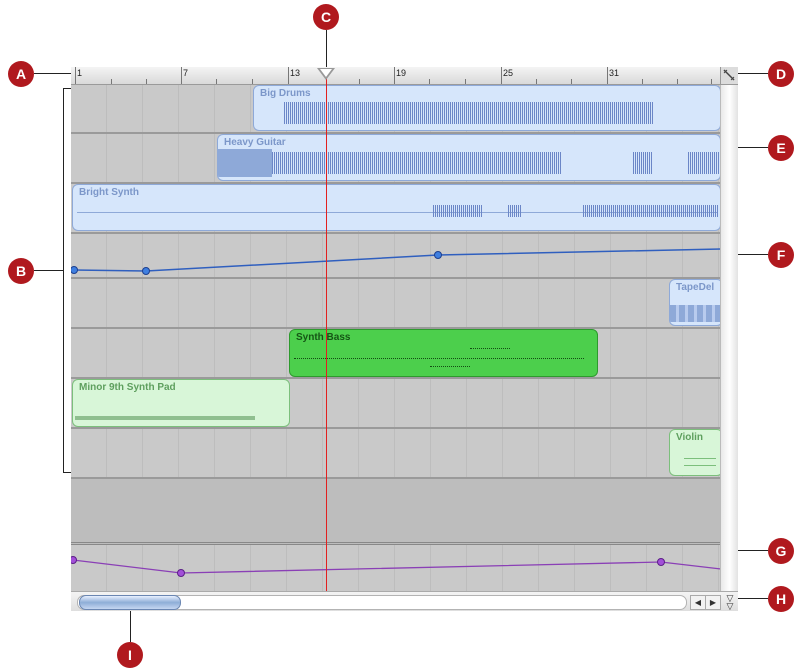 This screenshot has height=670, width=794. Describe the element at coordinates (397, 454) in the screenshot. I see `track-lane-violin: Violin` at that location.